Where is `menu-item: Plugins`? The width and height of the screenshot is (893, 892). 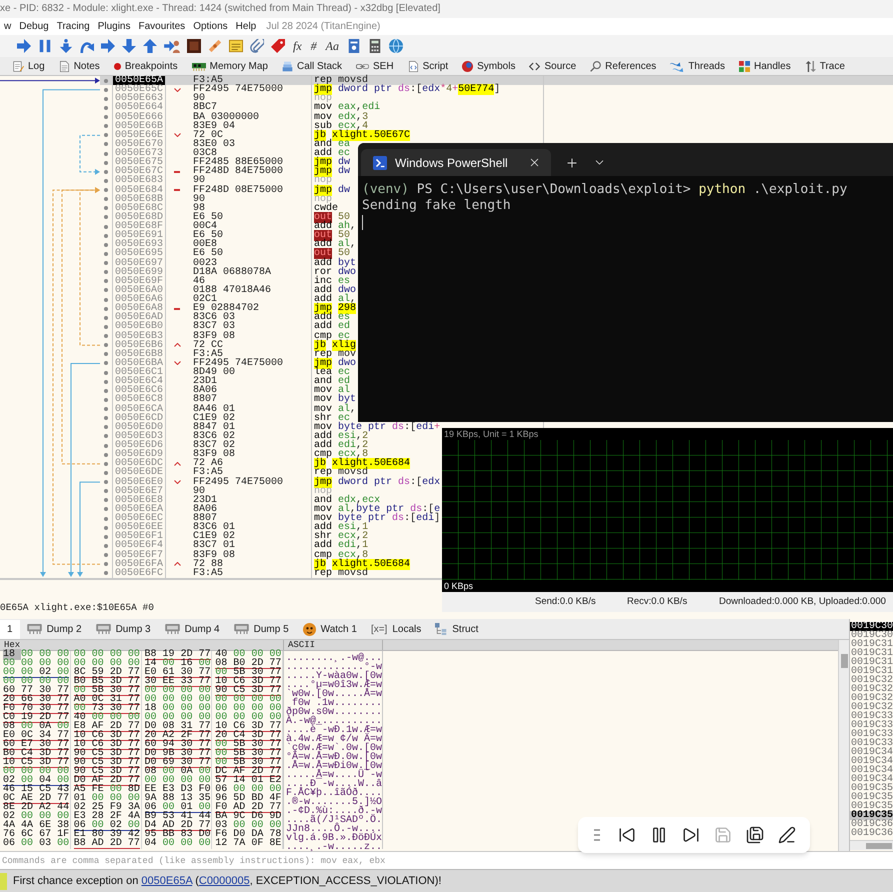
menu-item: Plugins is located at coordinates (114, 27).